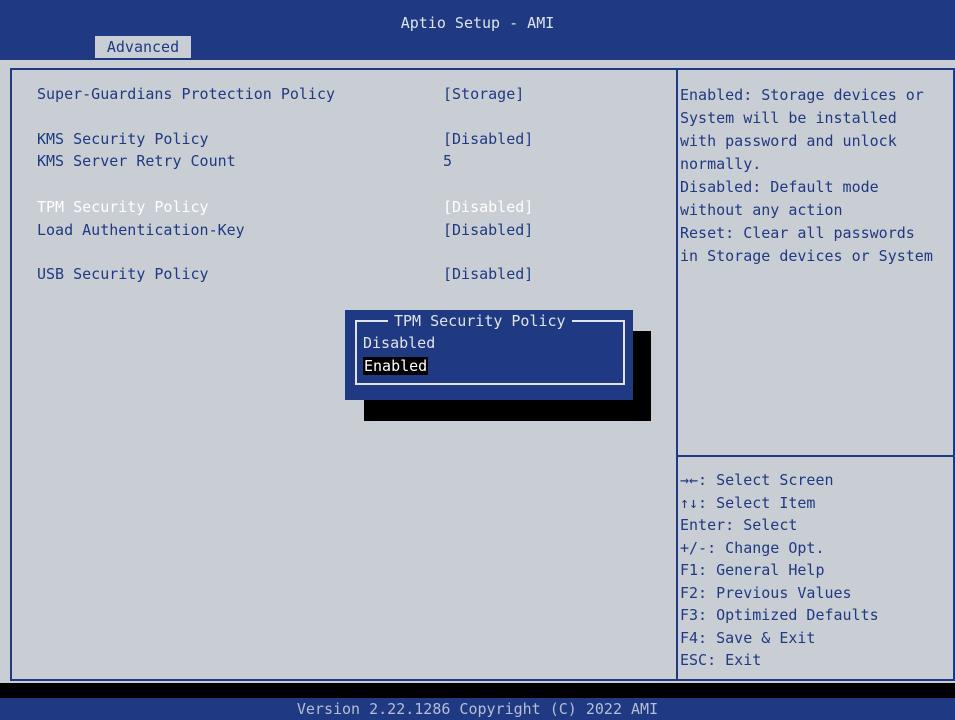 The width and height of the screenshot is (955, 720). Describe the element at coordinates (483, 94) in the screenshot. I see `setting-value: [Storage]` at that location.